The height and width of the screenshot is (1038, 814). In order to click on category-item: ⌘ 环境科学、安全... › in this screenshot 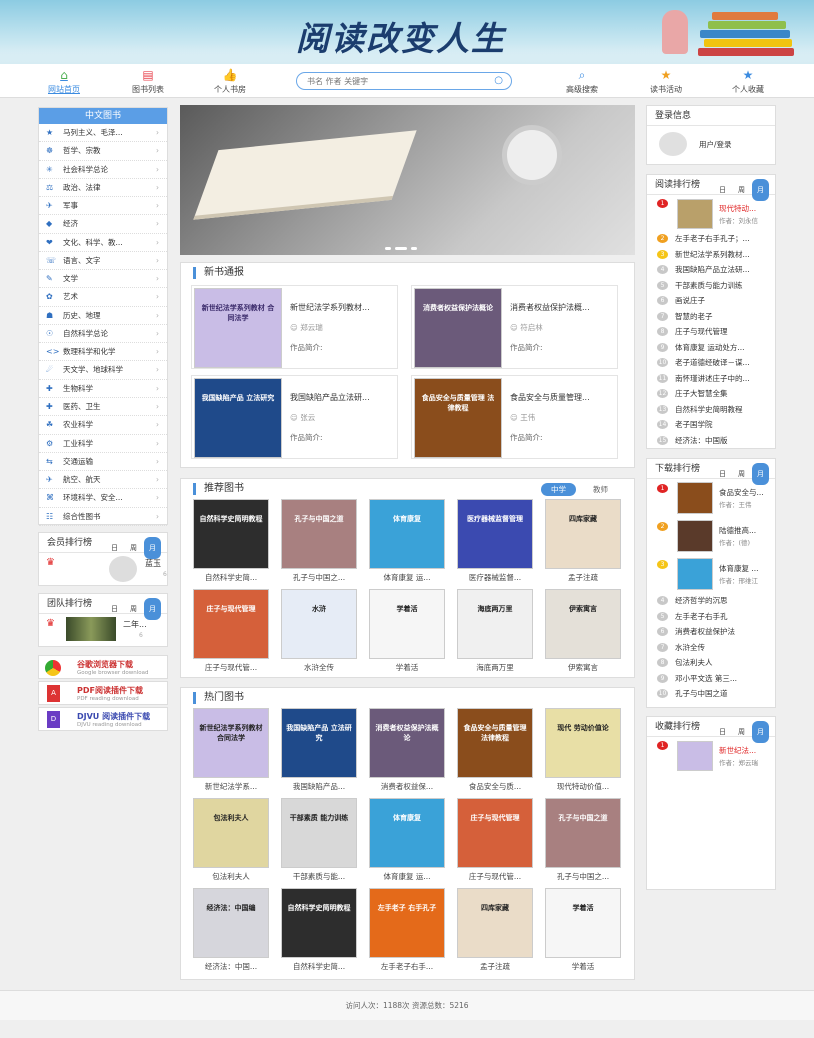, I will do `click(103, 498)`.